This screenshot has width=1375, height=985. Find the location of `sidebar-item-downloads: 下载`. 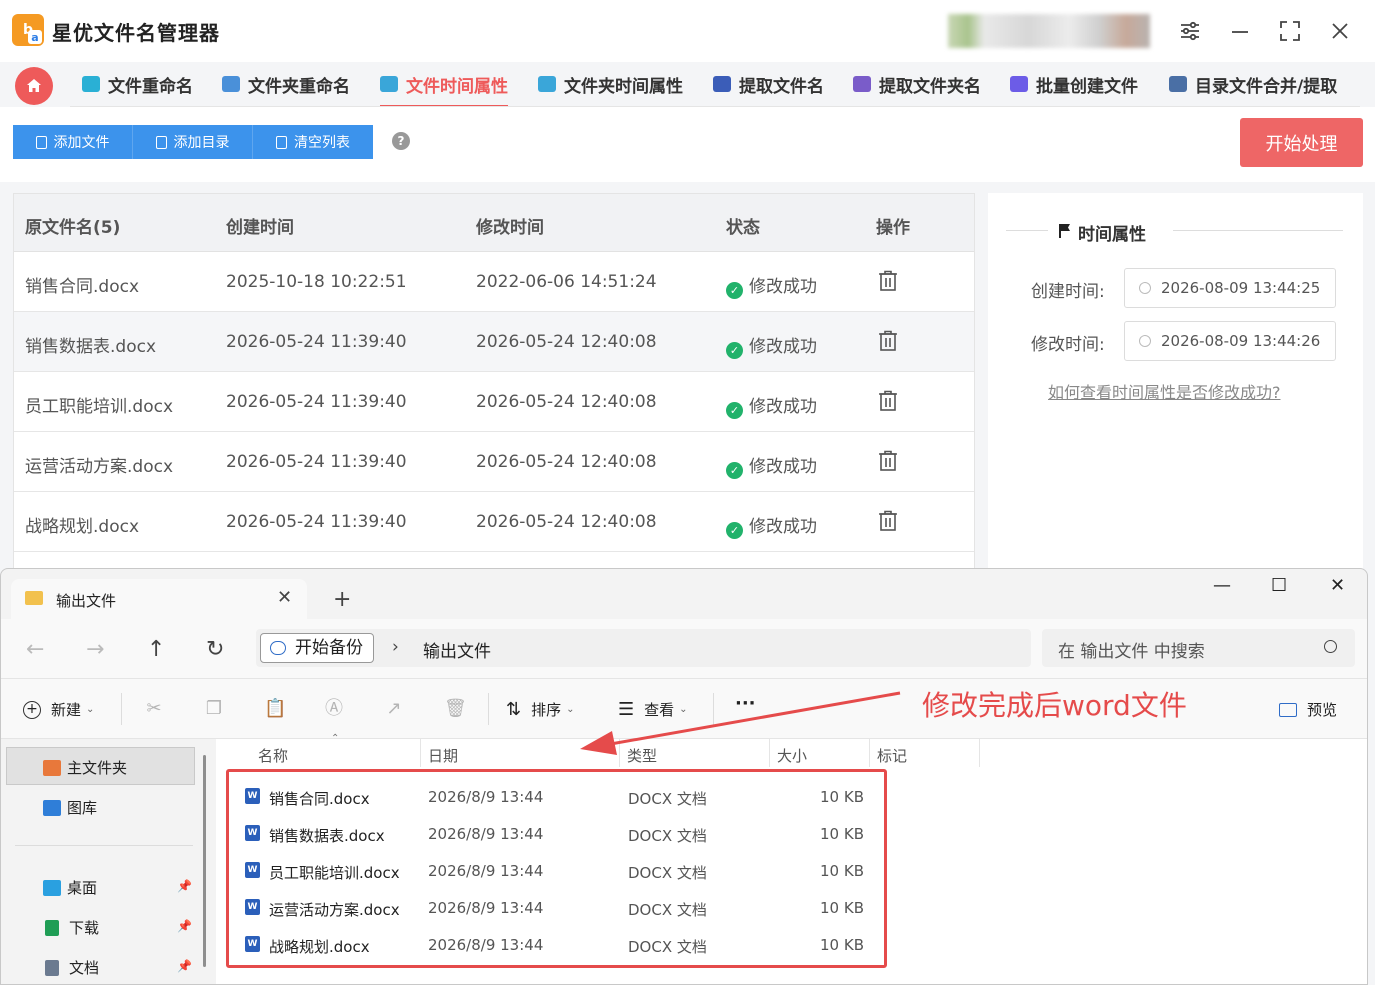

sidebar-item-downloads: 下载 is located at coordinates (71, 927).